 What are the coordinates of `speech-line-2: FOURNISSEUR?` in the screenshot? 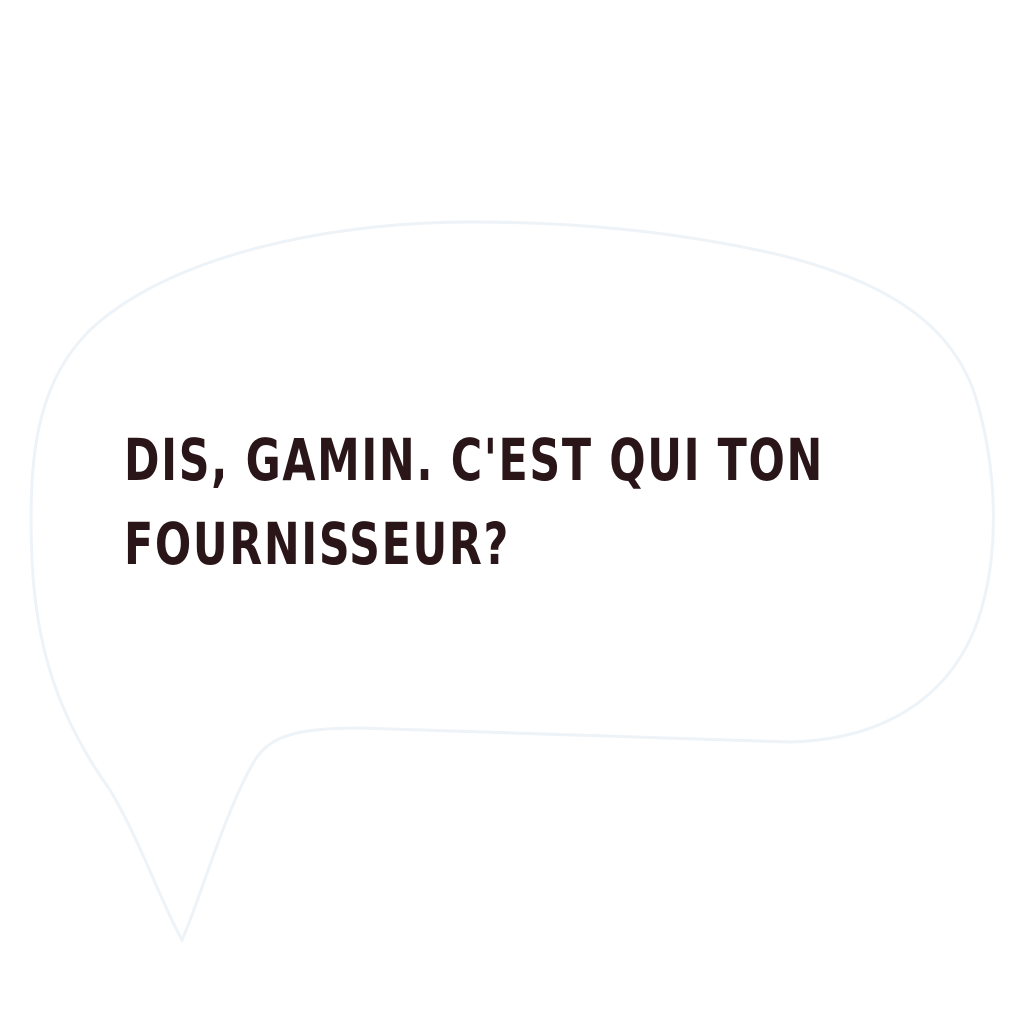 It's located at (317, 544).